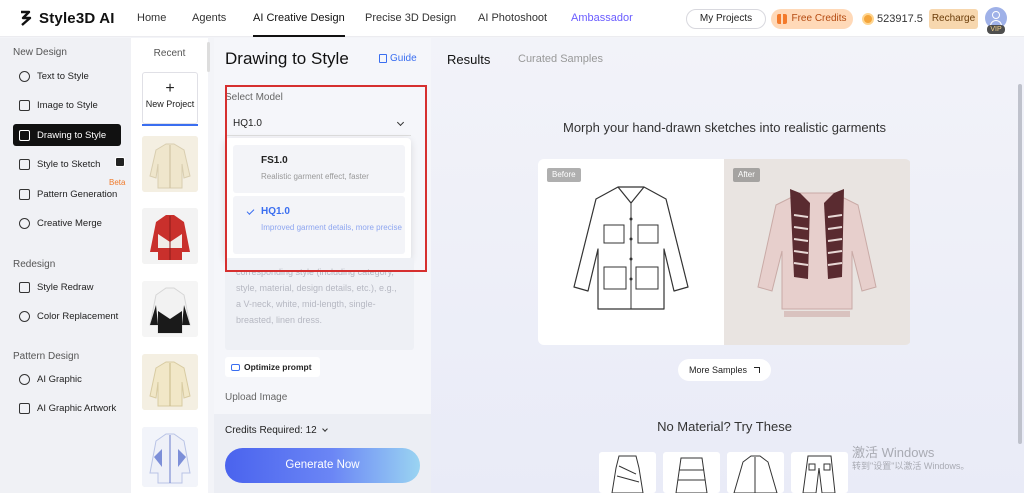  I want to click on sketch-shirt-image, so click(631, 248).